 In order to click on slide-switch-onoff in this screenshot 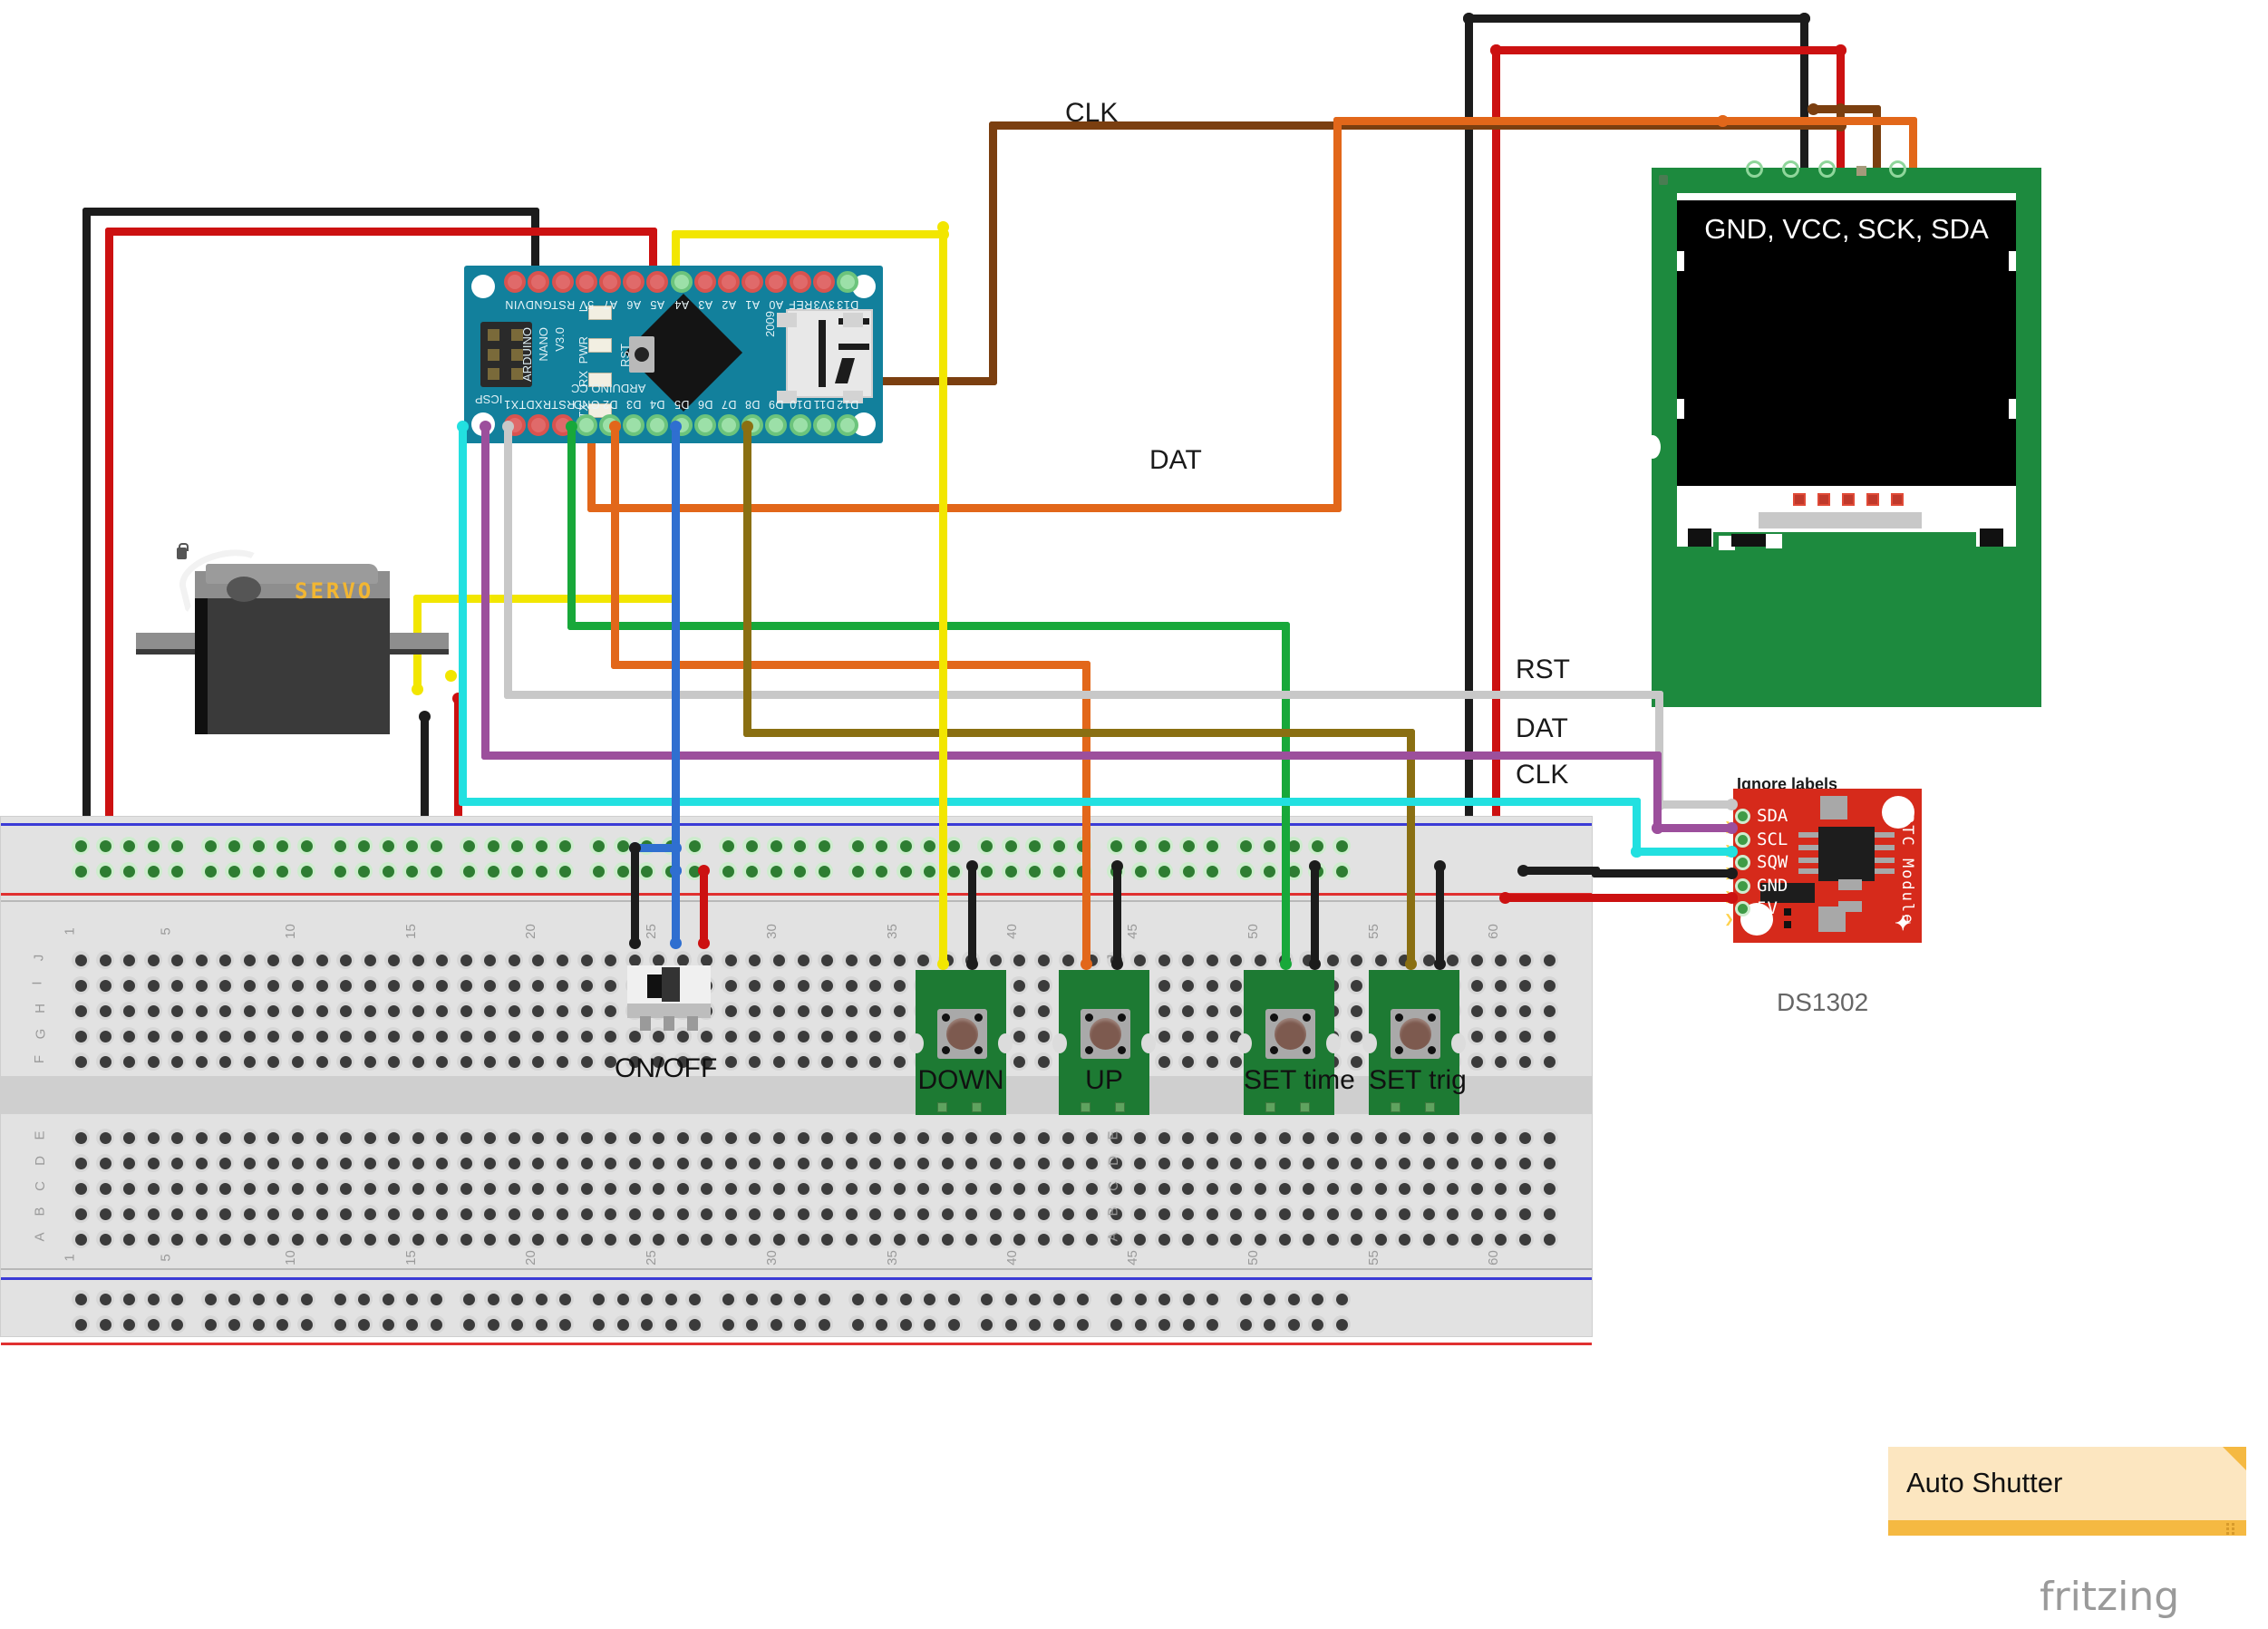, I will do `click(669, 998)`.